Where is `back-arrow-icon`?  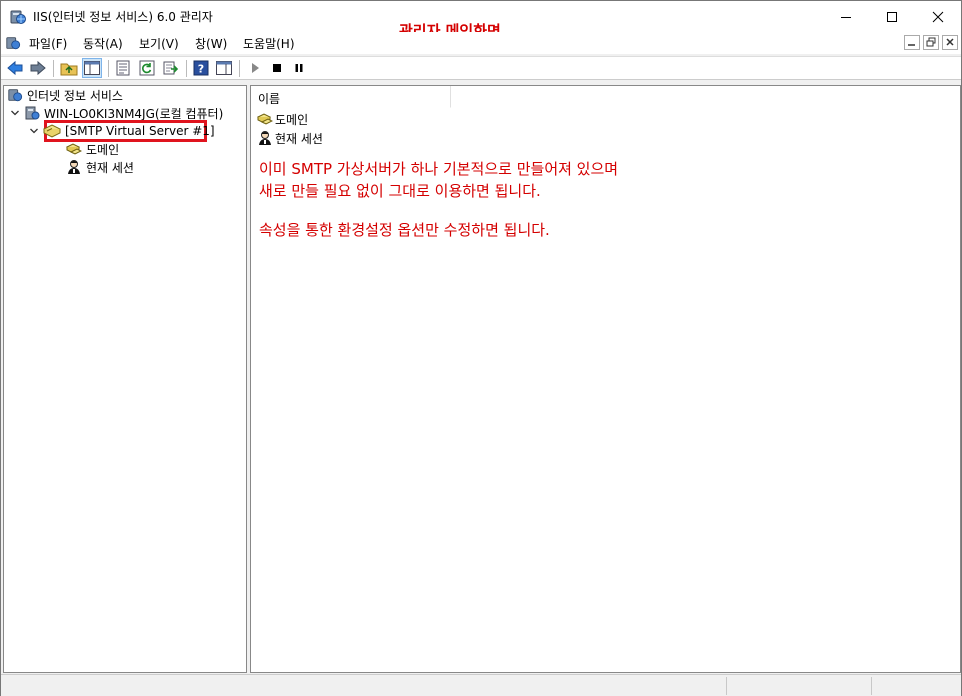
back-arrow-icon is located at coordinates (15, 68).